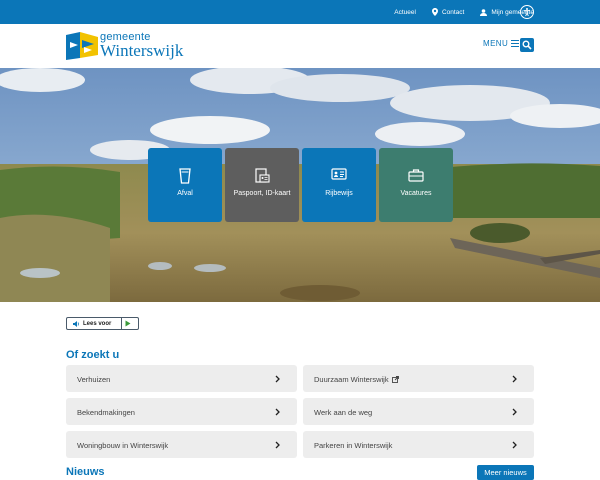  Describe the element at coordinates (495, 43) in the screenshot. I see `menu-label: MENU` at that location.